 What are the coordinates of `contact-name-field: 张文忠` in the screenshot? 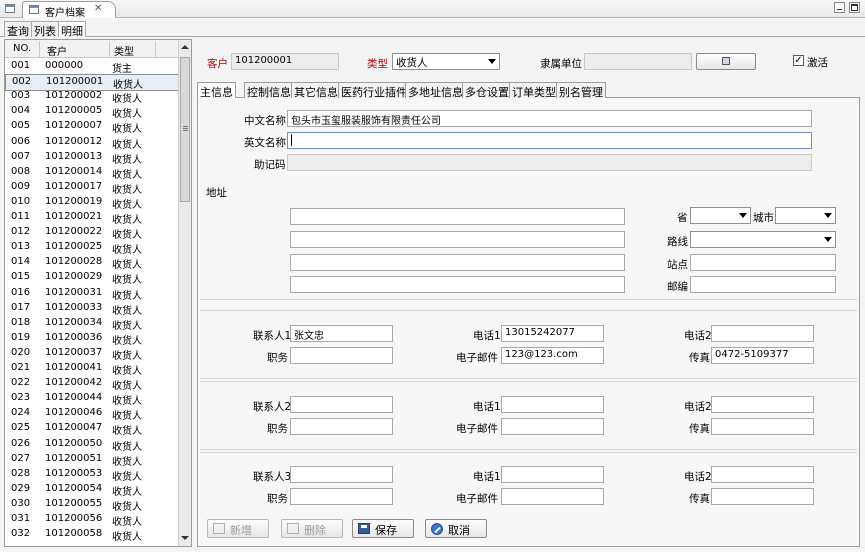 It's located at (341, 333).